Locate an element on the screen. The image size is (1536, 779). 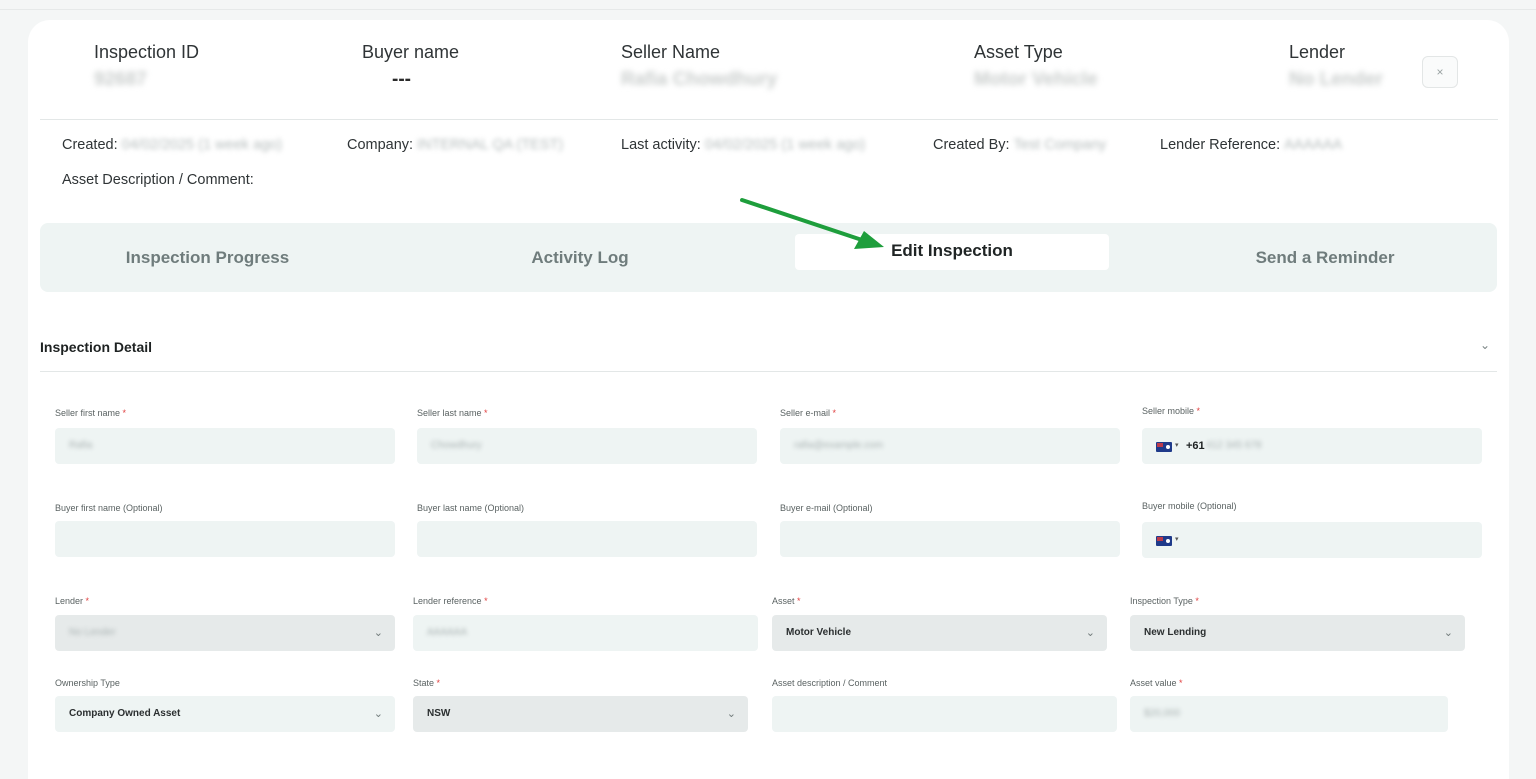
meta-value: AAAAAA is located at coordinates (1313, 145).